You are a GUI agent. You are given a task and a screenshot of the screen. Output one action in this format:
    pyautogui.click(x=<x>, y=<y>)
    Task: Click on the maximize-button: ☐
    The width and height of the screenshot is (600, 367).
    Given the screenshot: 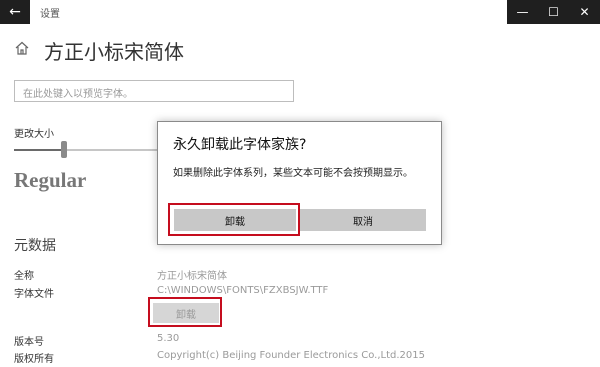 What is the action you would take?
    pyautogui.click(x=553, y=12)
    